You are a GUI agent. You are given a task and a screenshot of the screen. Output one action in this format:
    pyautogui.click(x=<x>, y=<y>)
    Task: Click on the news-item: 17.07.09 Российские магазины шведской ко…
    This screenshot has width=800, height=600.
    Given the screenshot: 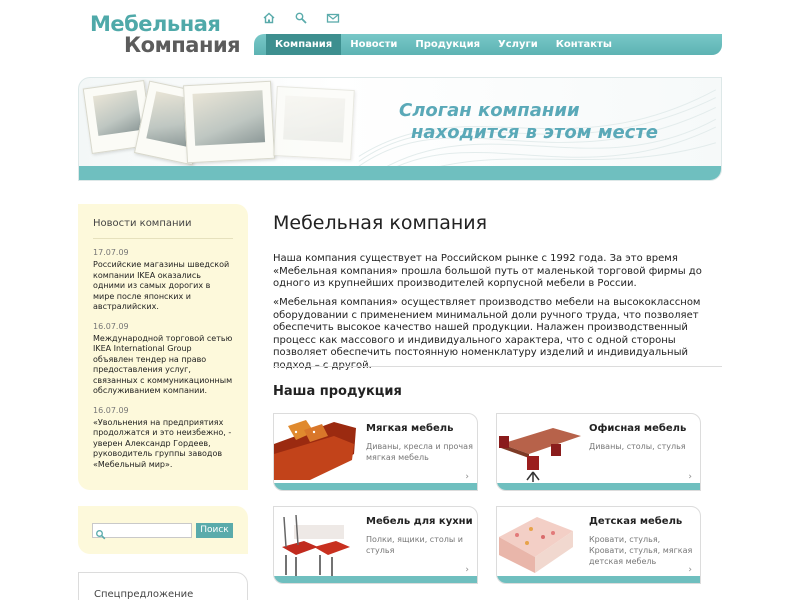 What is the action you would take?
    pyautogui.click(x=163, y=280)
    